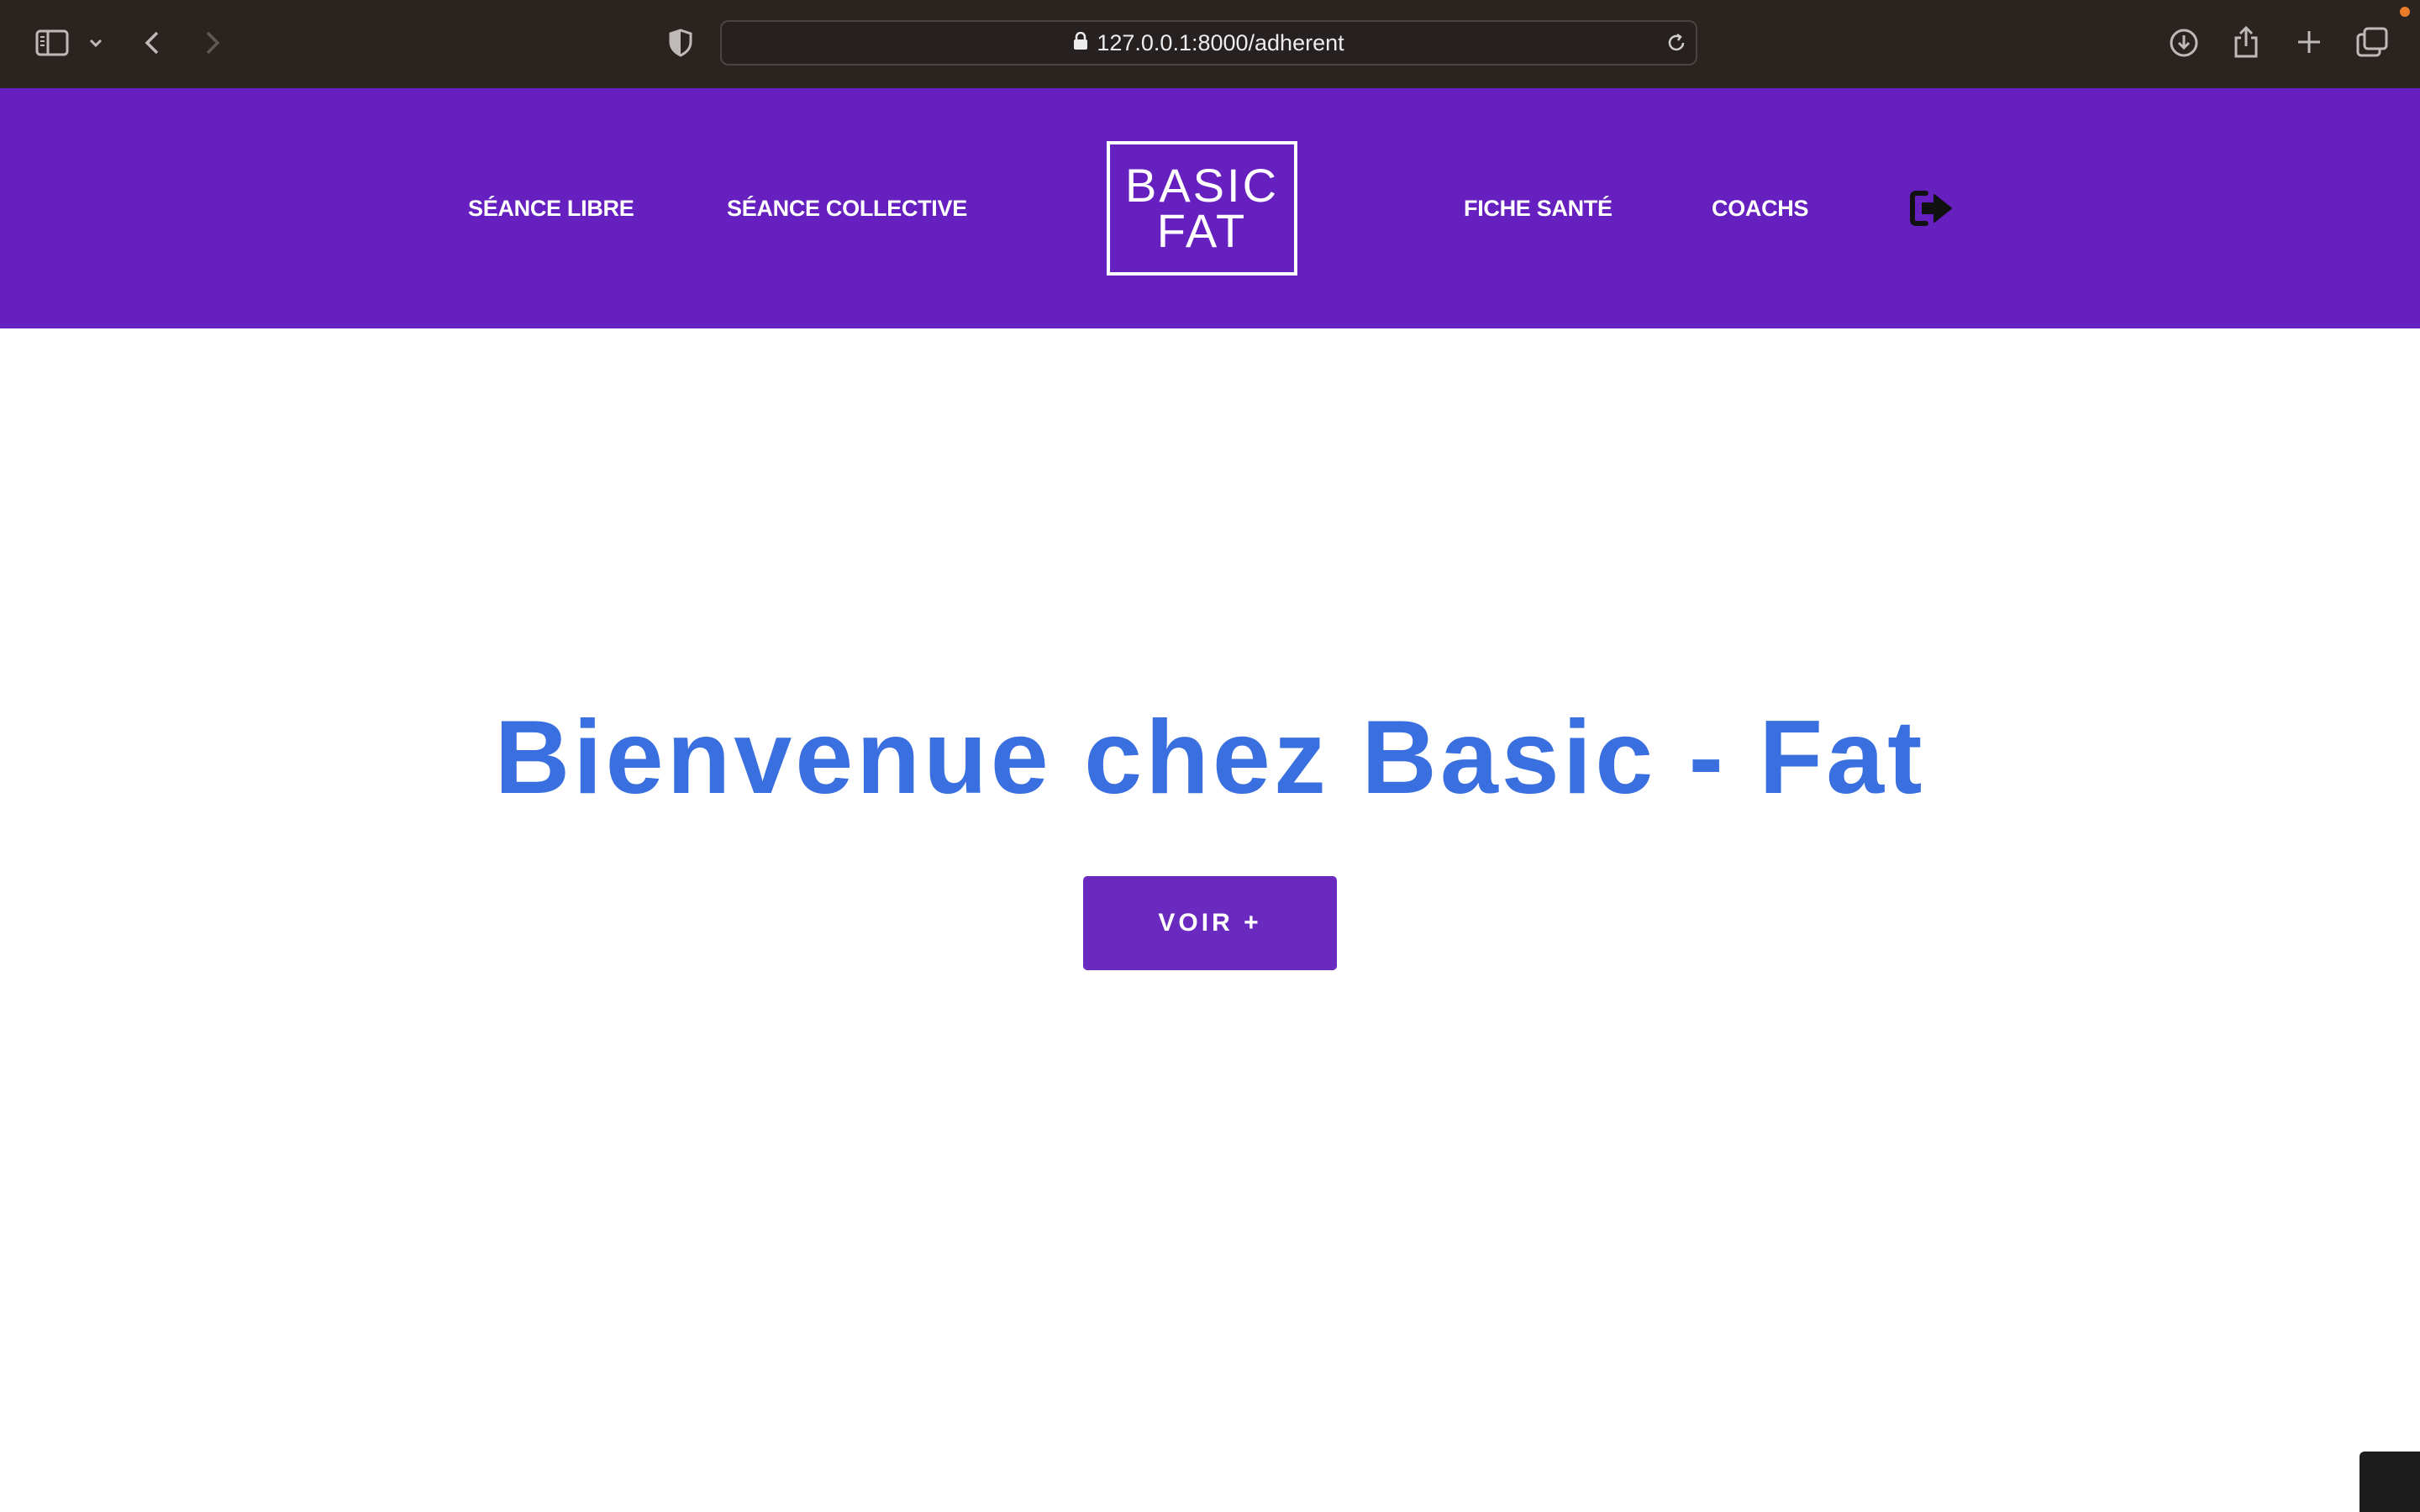 This screenshot has height=1512, width=2420. What do you see at coordinates (2372, 42) in the screenshot?
I see `tabs-overview-icon` at bounding box center [2372, 42].